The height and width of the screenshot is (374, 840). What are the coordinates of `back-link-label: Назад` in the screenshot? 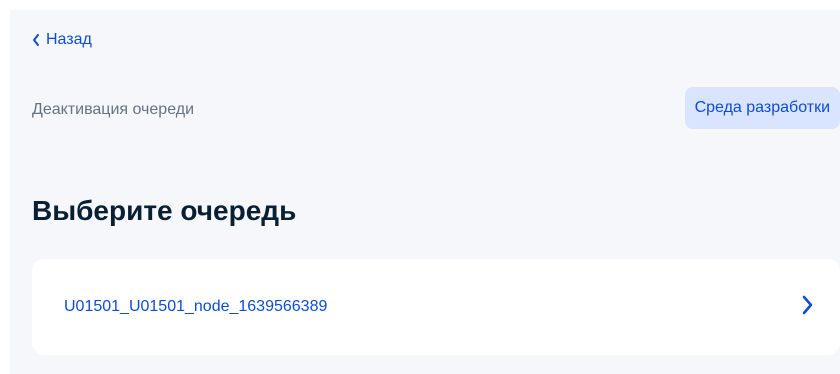 It's located at (69, 39).